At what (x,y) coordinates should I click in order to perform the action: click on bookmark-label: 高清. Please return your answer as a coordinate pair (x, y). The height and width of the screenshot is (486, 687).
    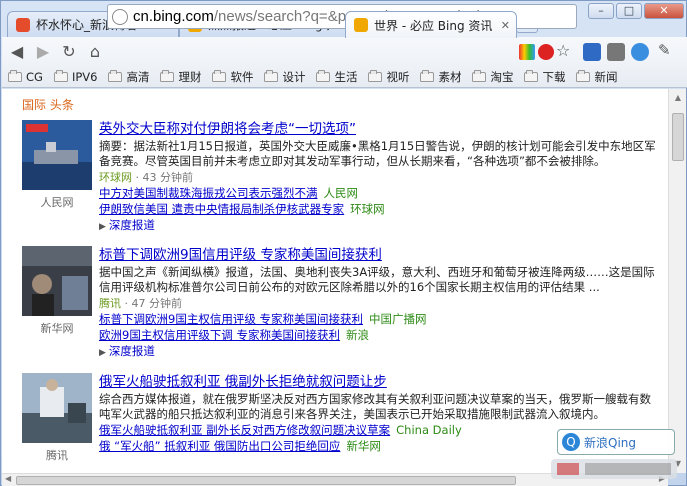
    Looking at the image, I should click on (138, 77).